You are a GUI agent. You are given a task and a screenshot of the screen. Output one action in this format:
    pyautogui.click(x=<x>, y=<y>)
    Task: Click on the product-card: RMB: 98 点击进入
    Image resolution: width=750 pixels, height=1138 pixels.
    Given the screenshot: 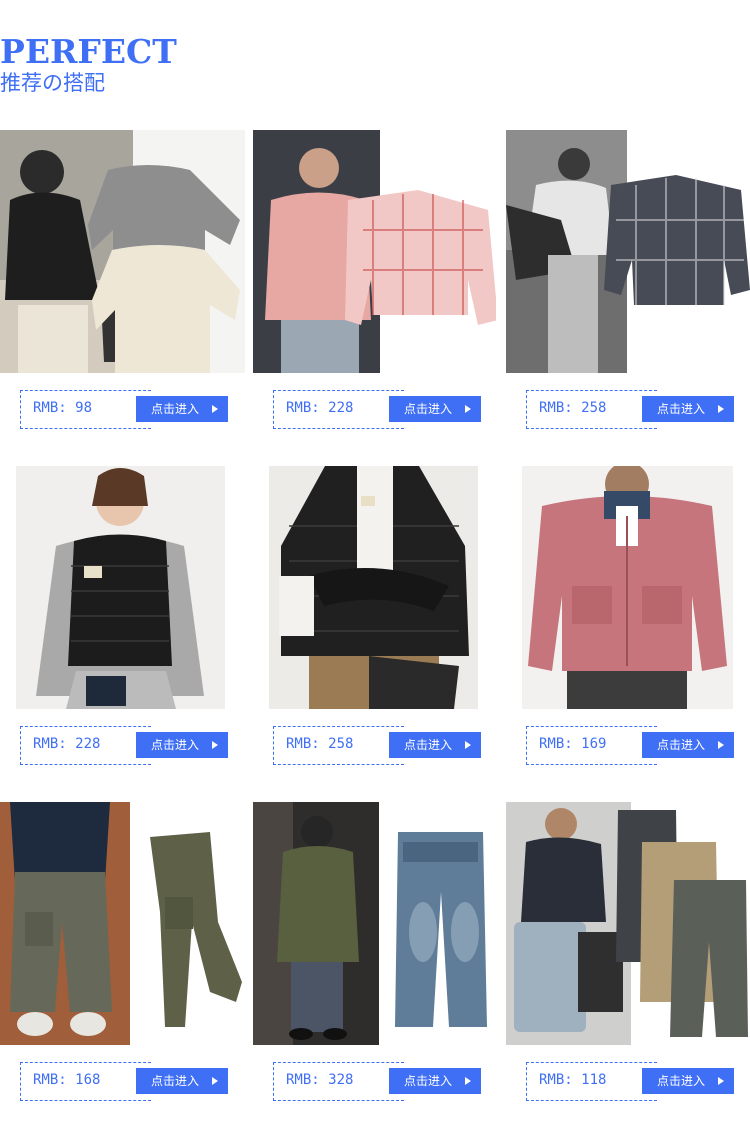 What is the action you would take?
    pyautogui.click(x=122, y=280)
    